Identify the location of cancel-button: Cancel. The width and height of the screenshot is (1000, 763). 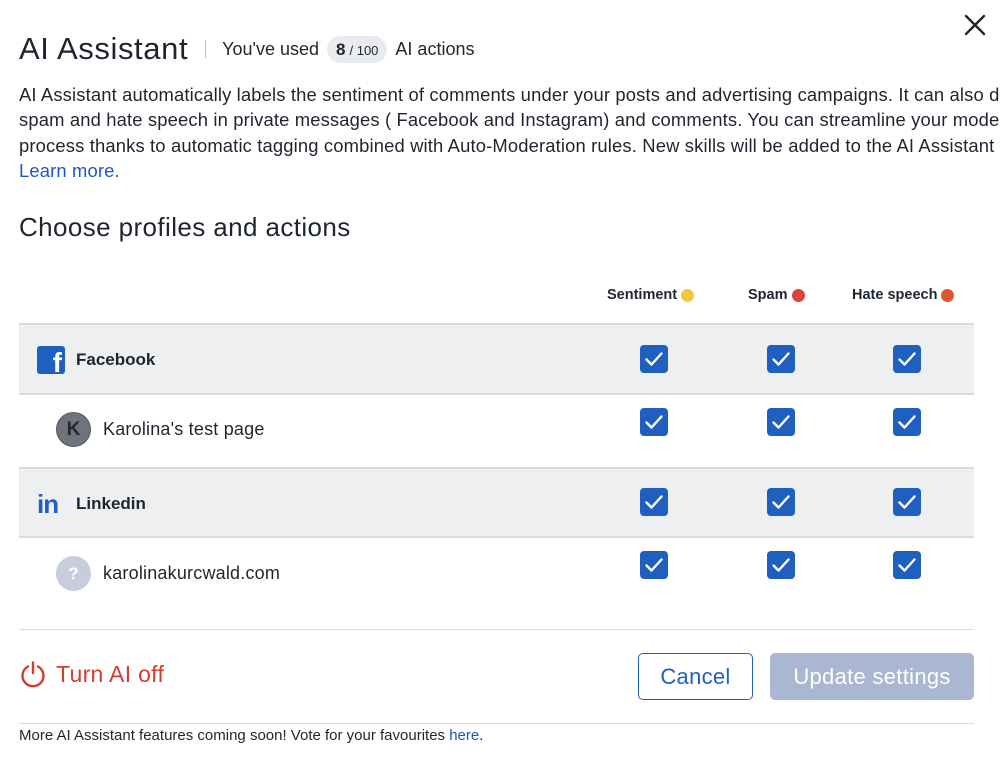
(695, 676).